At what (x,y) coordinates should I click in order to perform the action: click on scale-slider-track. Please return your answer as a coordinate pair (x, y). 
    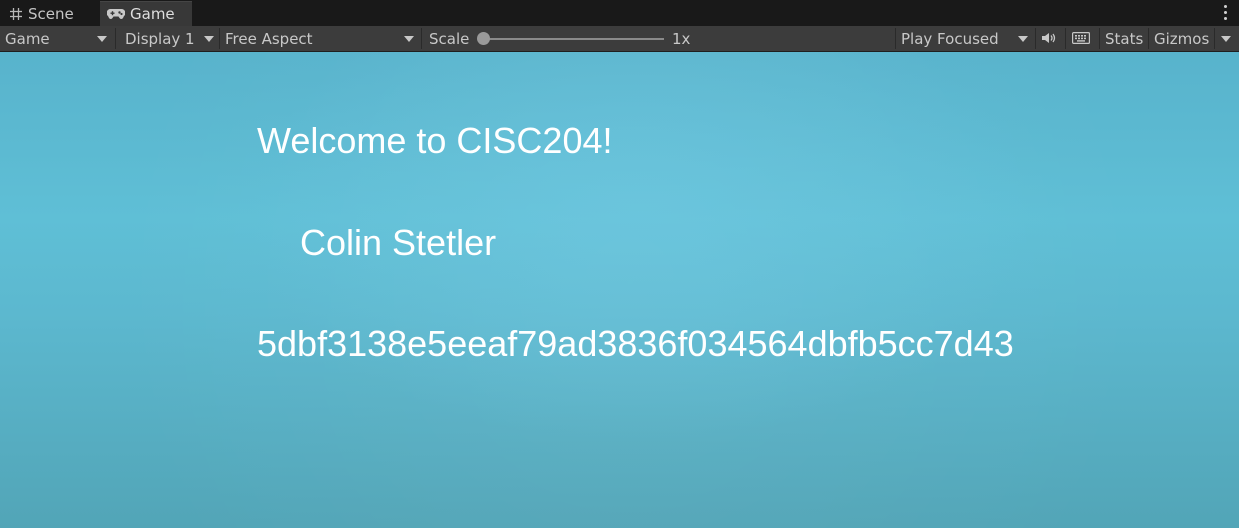
    Looking at the image, I should click on (574, 39).